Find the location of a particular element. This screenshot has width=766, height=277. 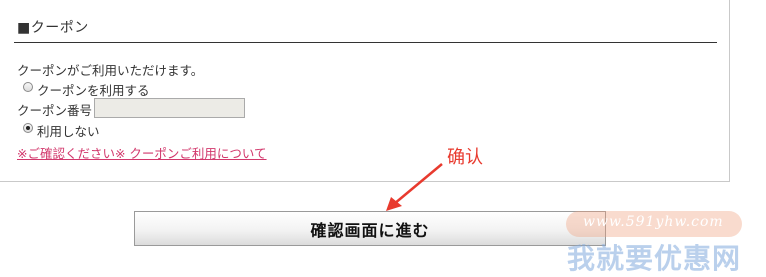

confirm-screen-button: 確認画面に進む is located at coordinates (370, 228).